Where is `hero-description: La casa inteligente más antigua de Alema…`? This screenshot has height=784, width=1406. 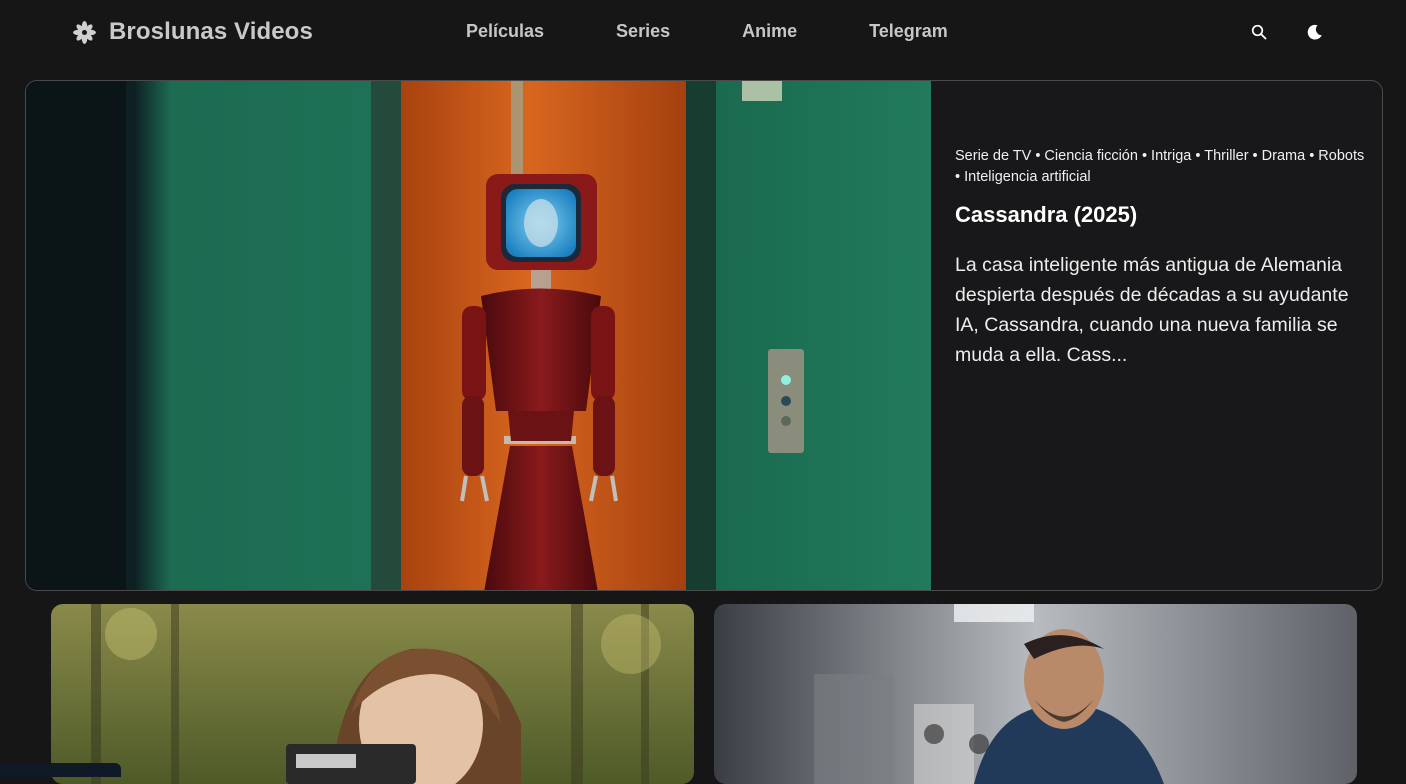
hero-description: La casa inteligente más antigua de Alema… is located at coordinates (1152, 310).